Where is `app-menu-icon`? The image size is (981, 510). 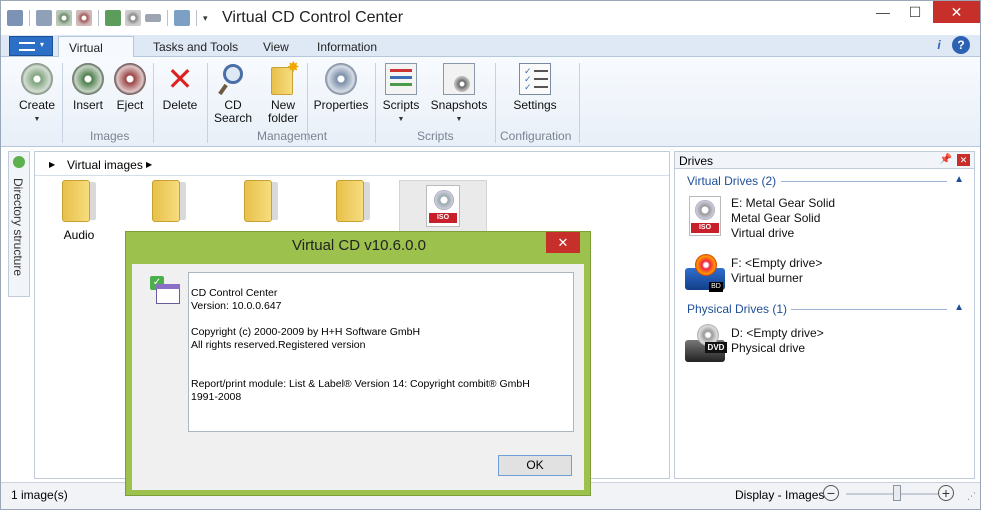
app-menu-icon is located at coordinates (15, 18).